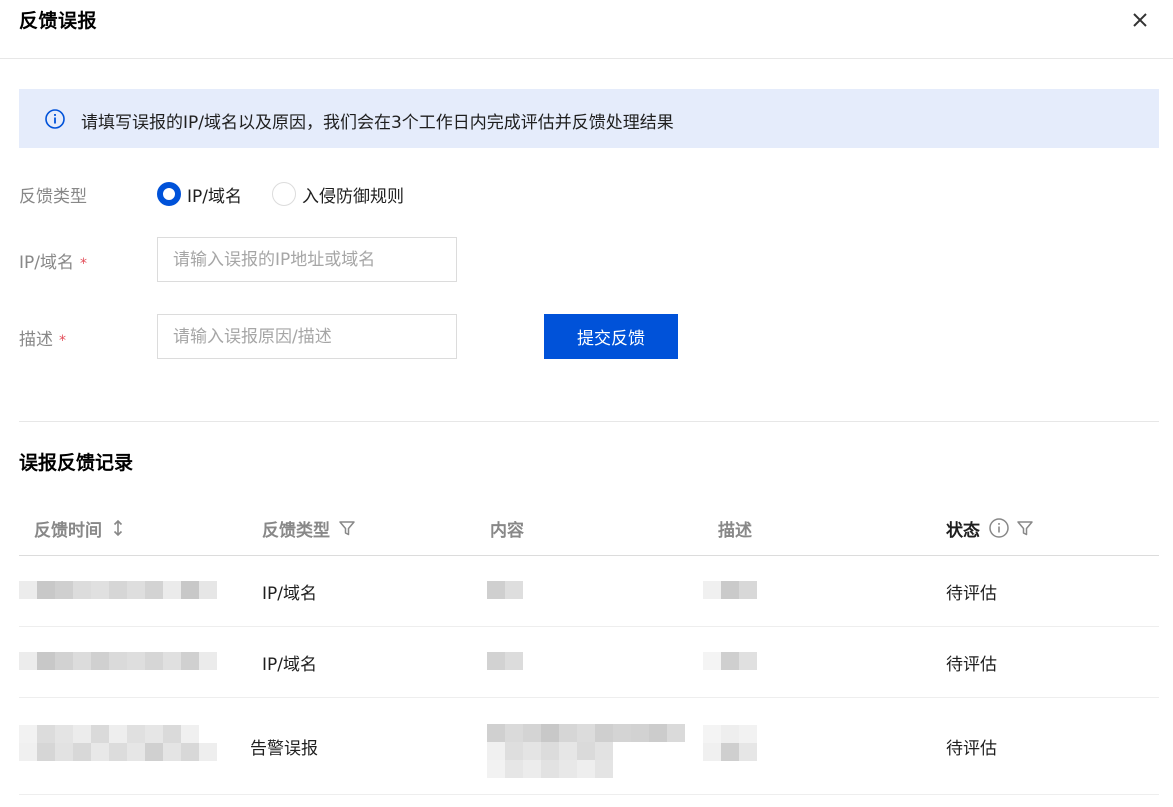 This screenshot has width=1173, height=807. I want to click on description-label-text: 描述, so click(36, 340).